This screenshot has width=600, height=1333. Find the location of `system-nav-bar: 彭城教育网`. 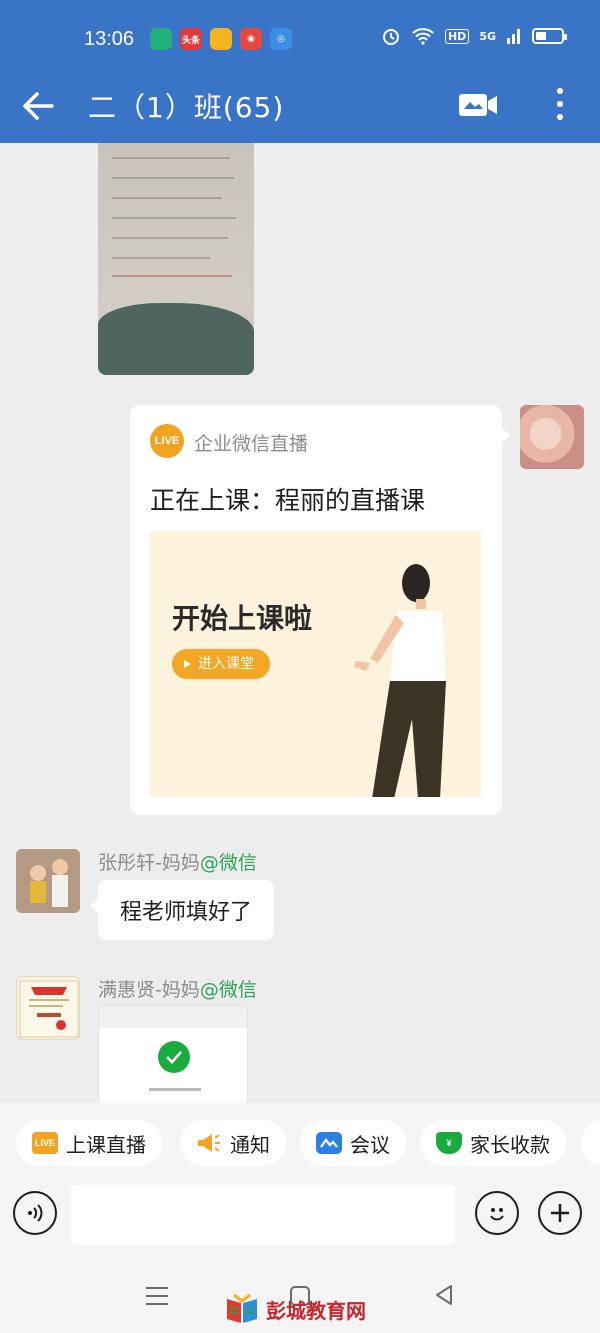

system-nav-bar: 彭城教育网 is located at coordinates (300, 1296).